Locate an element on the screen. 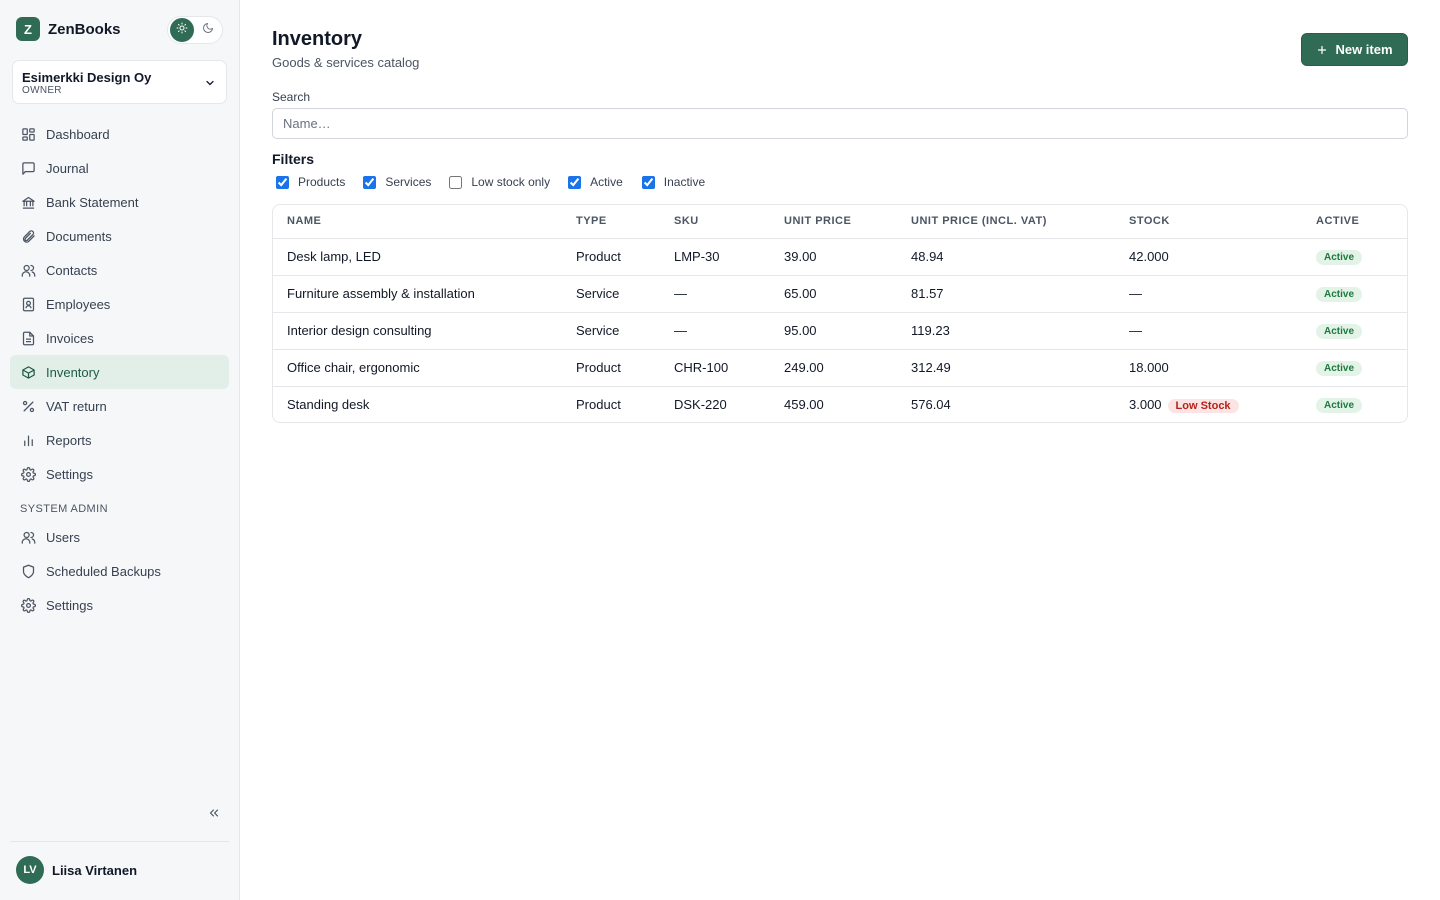 Image resolution: width=1440 pixels, height=900 pixels. chevrons-left-icon is located at coordinates (214, 815).